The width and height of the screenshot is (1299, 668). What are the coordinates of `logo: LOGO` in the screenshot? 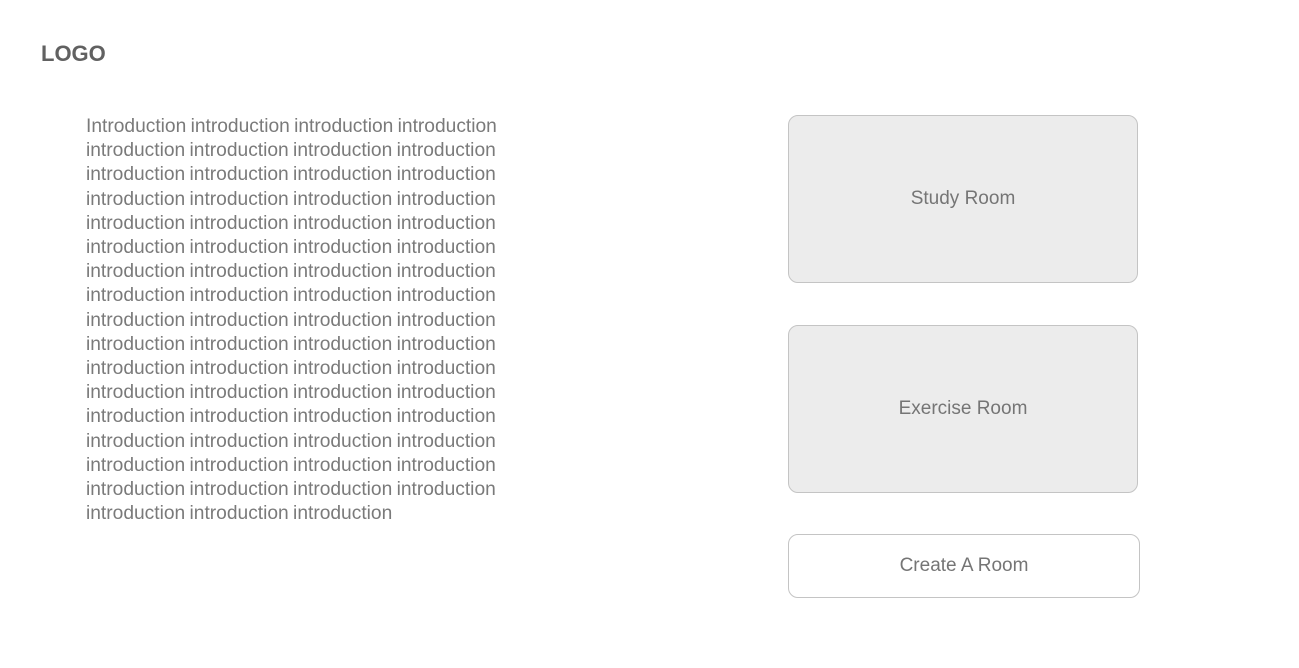 It's located at (73, 54).